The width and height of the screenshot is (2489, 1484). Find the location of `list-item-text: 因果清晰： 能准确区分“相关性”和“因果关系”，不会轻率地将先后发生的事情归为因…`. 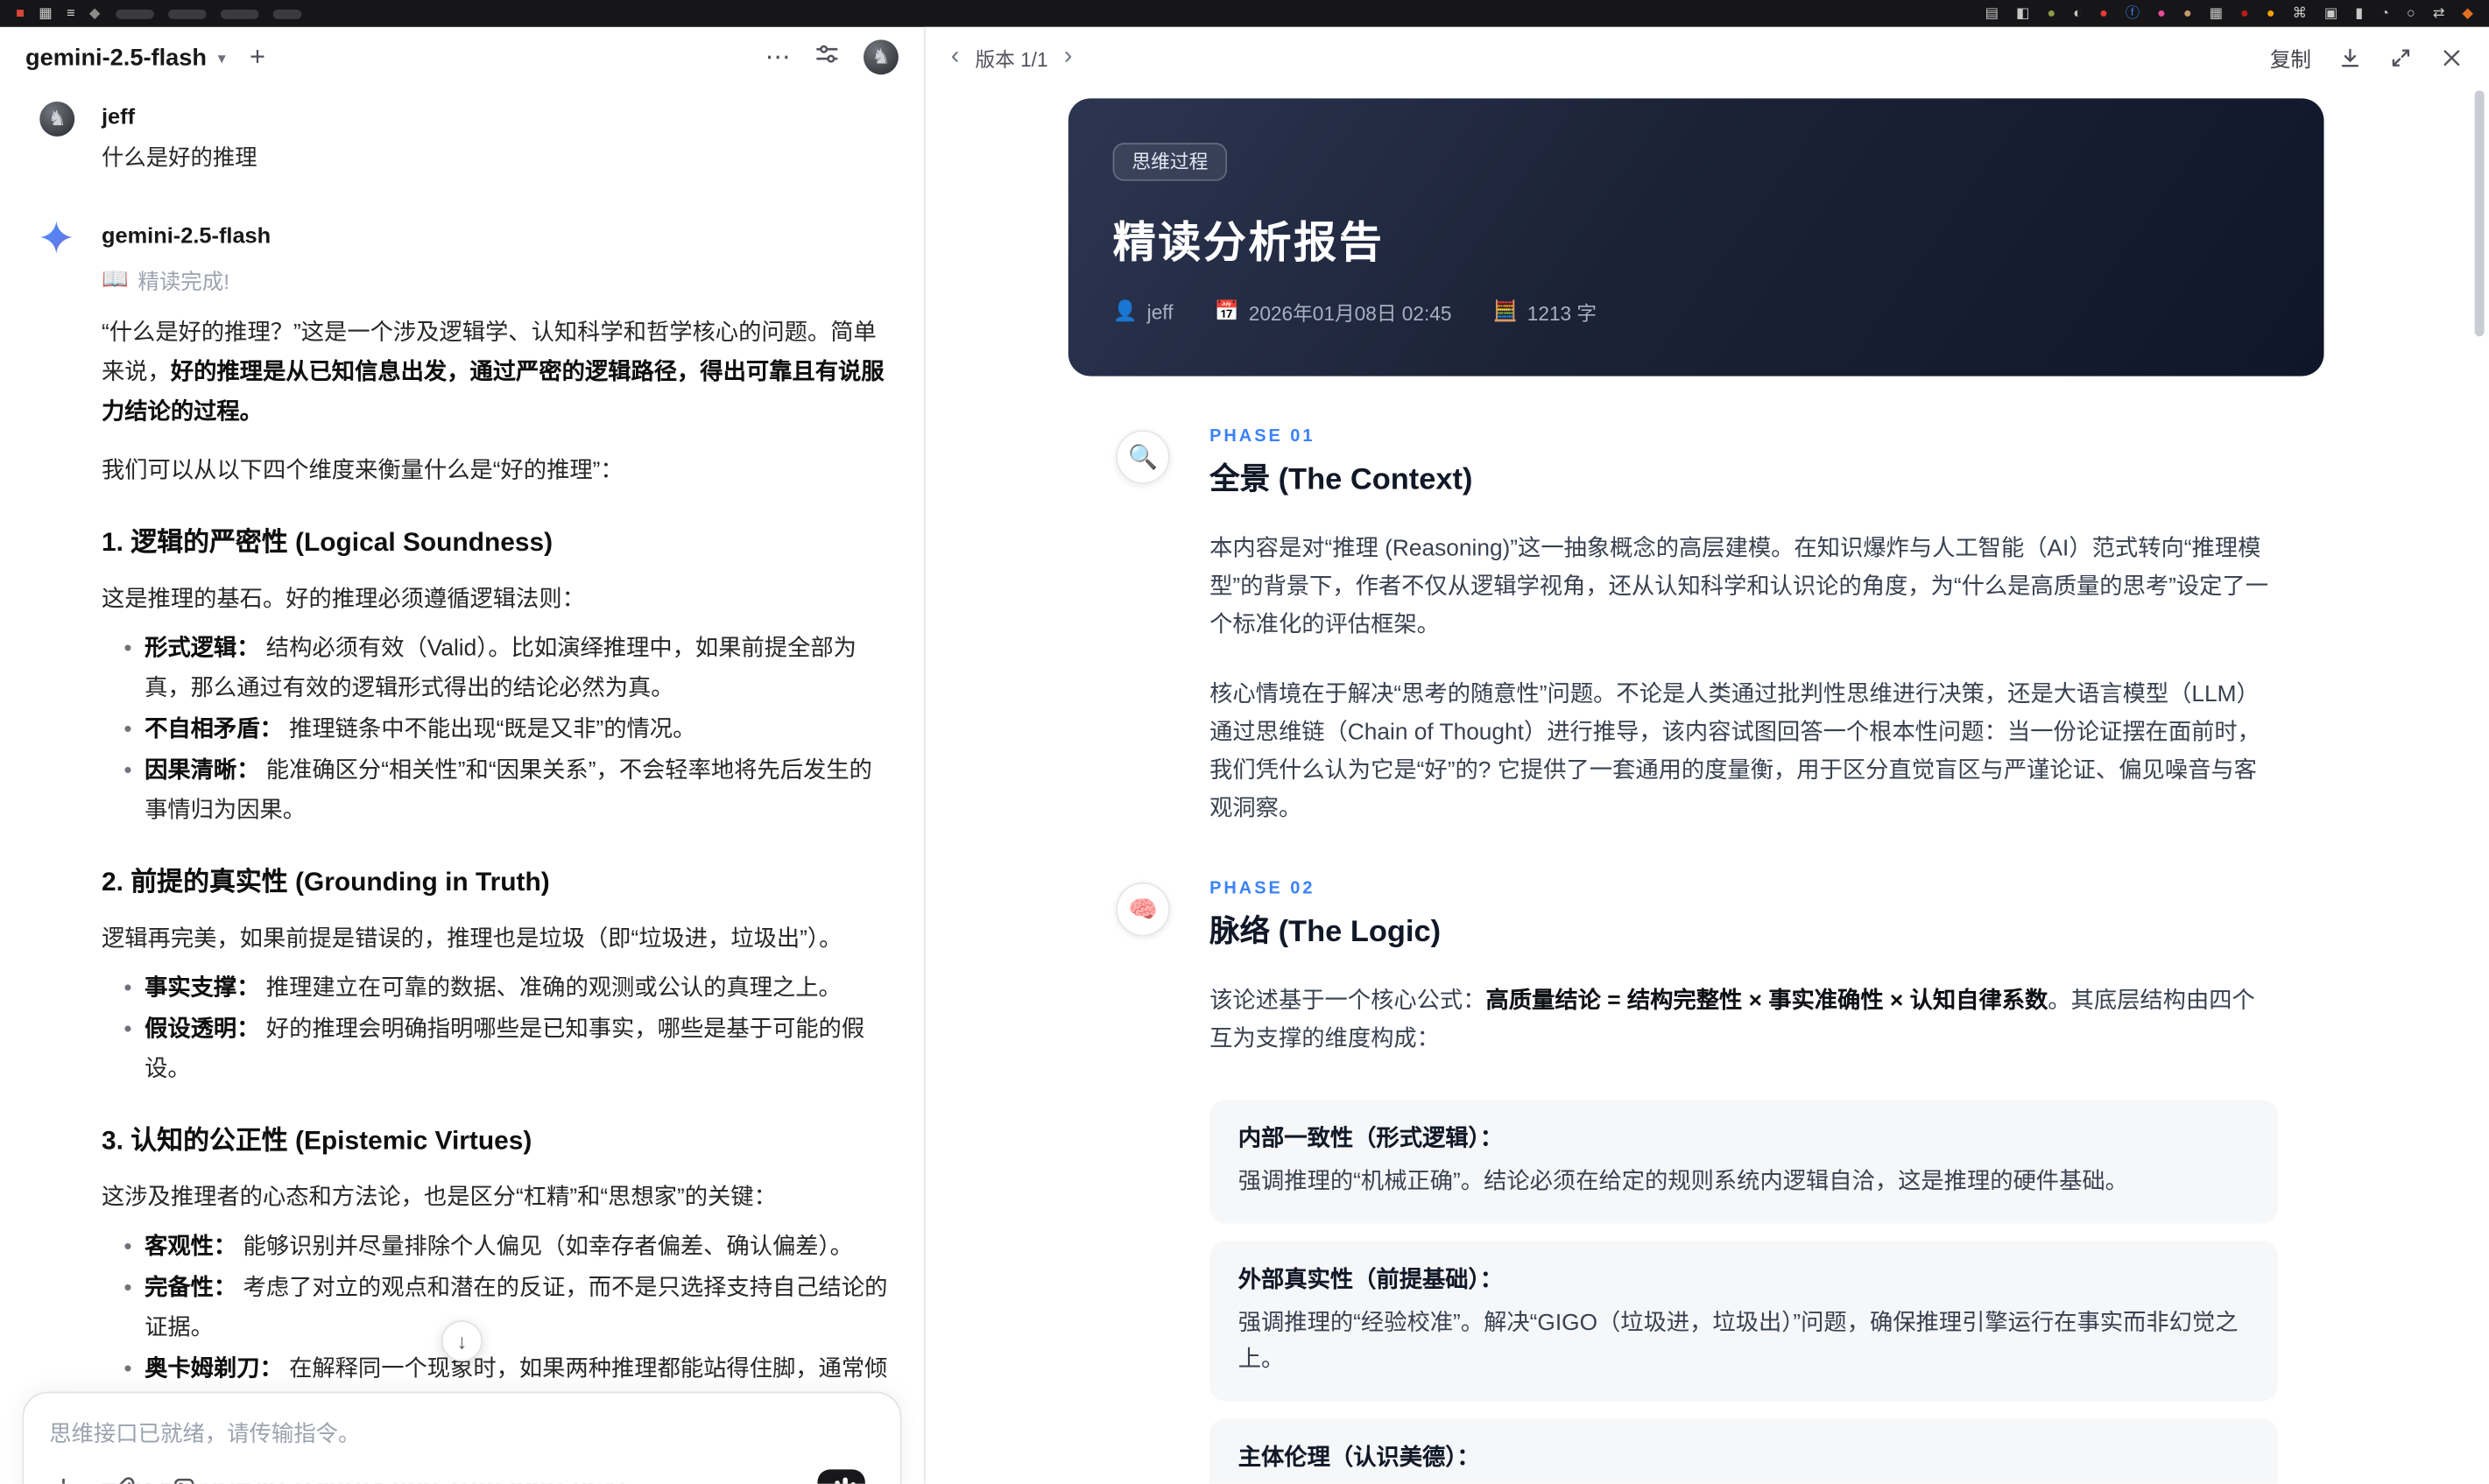

list-item-text: 因果清晰： 能准确区分“相关性”和“因果关系”，不会轻率地将先后发生的事情归为因… is located at coordinates (518, 792).